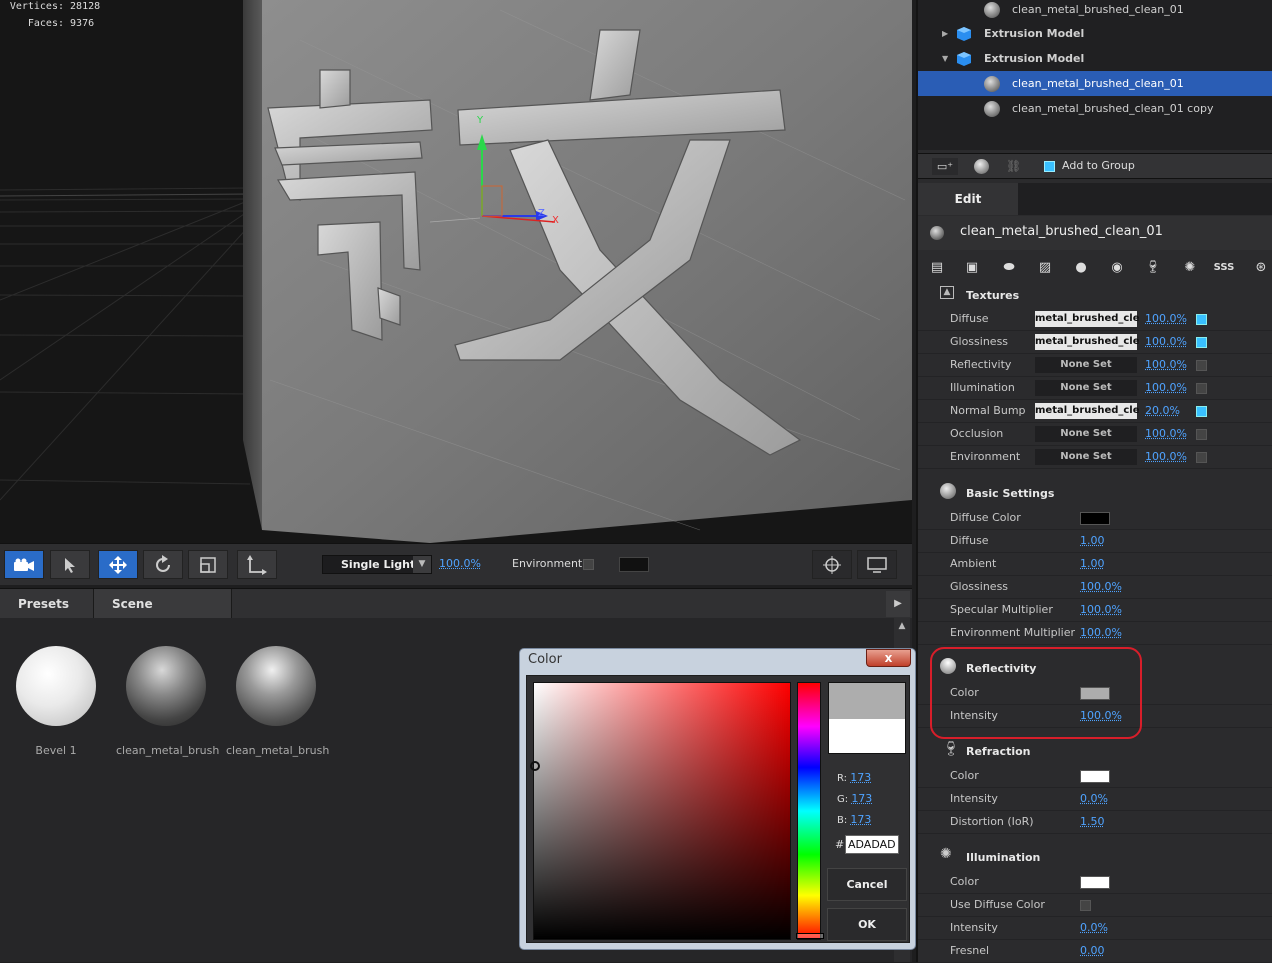 This screenshot has width=1272, height=963. I want to click on texture-row: Diffuse metal_brushed_cle 100.0%, so click(1095, 319).